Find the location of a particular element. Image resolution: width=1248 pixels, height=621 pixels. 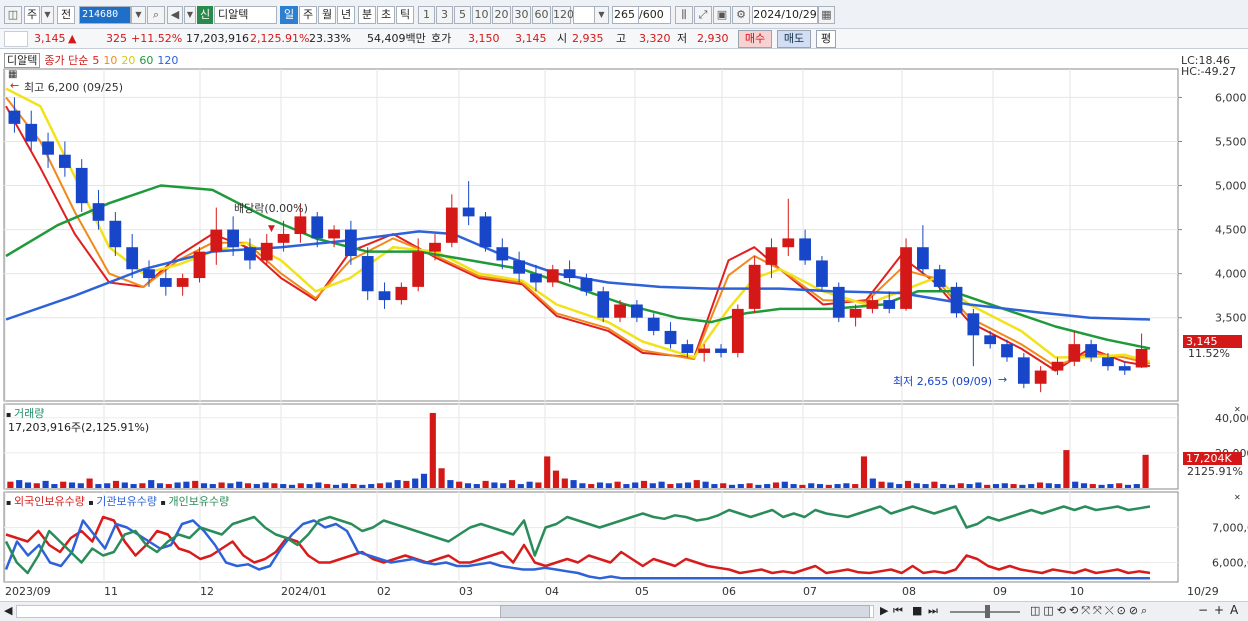

market-select: 주 is located at coordinates (32, 15).